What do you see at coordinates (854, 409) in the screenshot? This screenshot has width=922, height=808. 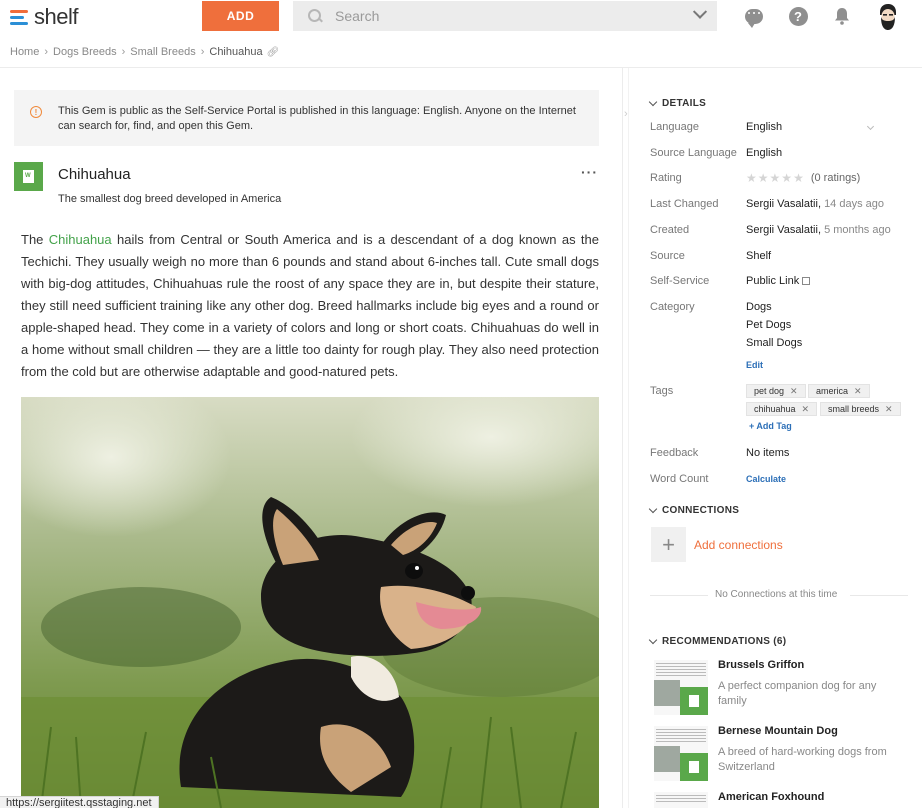 I see `tag-label: small breeds` at bounding box center [854, 409].